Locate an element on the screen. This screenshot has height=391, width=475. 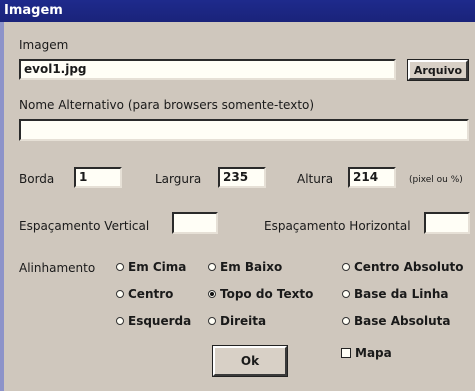
align-right-radio: Direita is located at coordinates (237, 321).